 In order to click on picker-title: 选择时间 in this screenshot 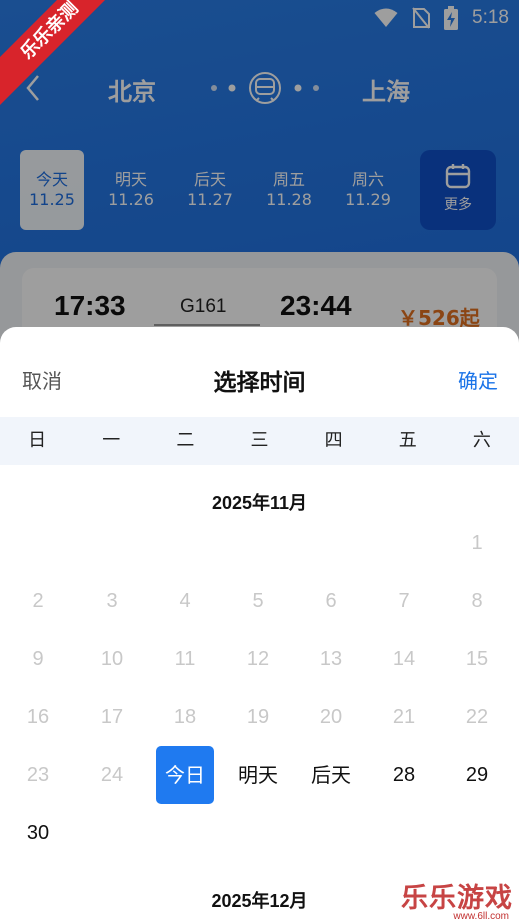, I will do `click(259, 383)`.